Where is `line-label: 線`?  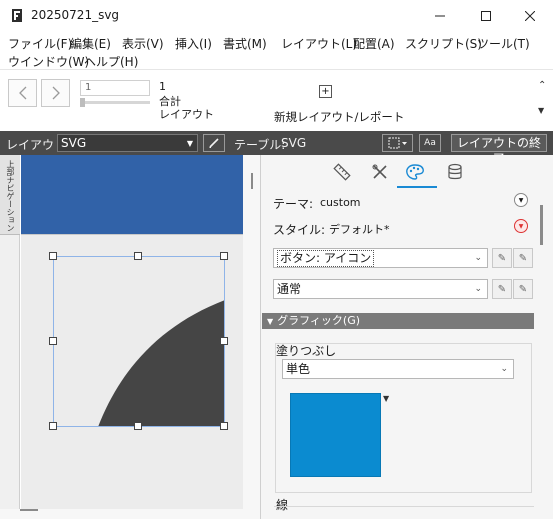 line-label: 線 is located at coordinates (282, 505).